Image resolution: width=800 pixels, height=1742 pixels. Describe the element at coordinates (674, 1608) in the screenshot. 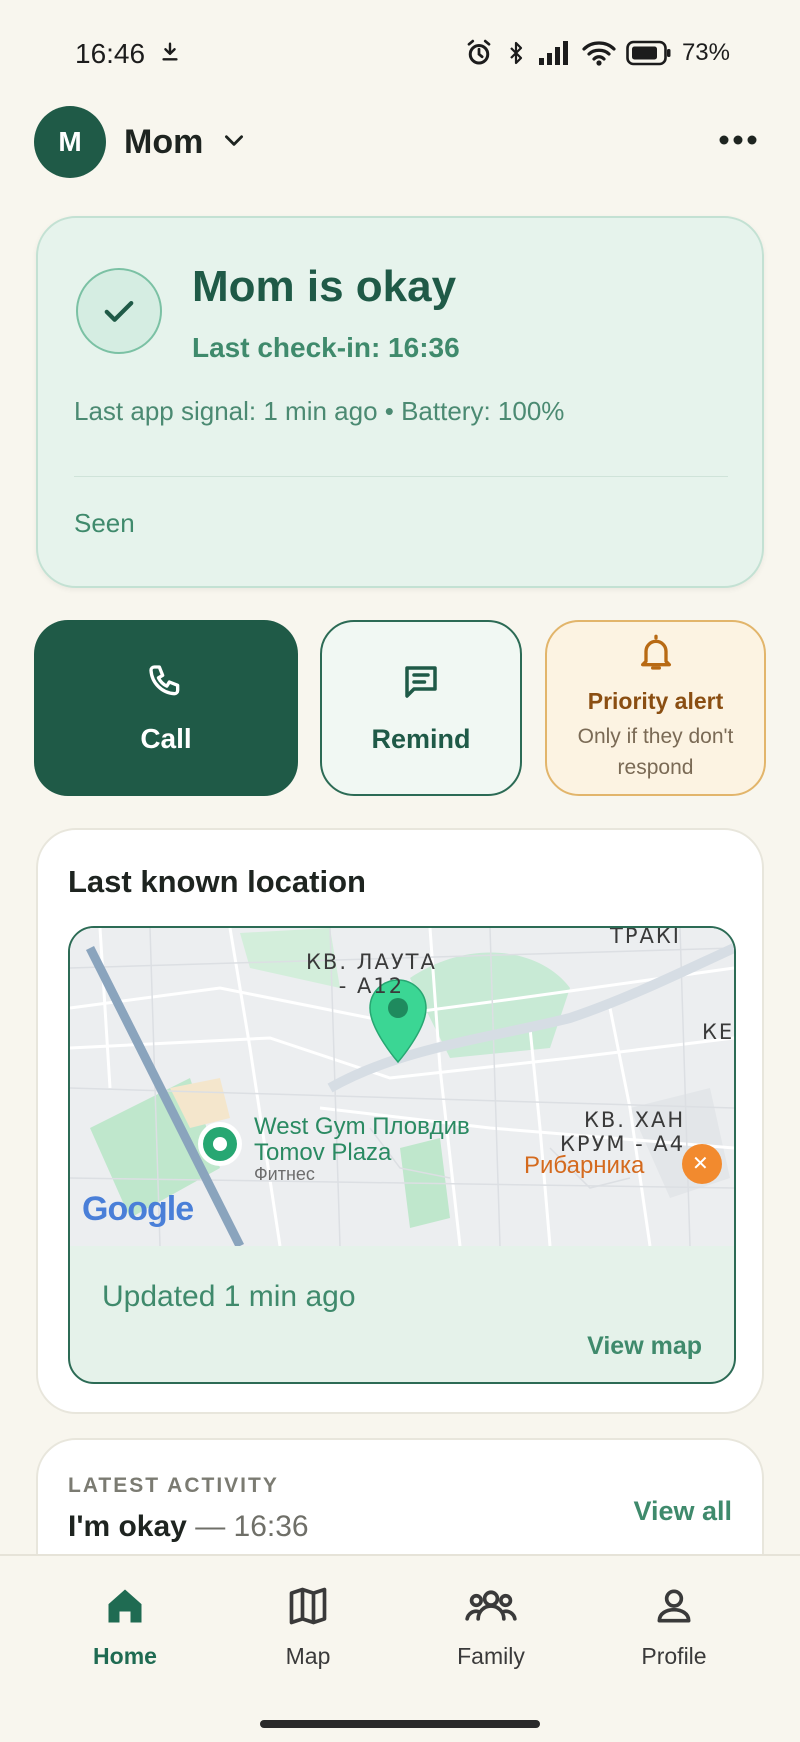

I see `profile-icon` at that location.